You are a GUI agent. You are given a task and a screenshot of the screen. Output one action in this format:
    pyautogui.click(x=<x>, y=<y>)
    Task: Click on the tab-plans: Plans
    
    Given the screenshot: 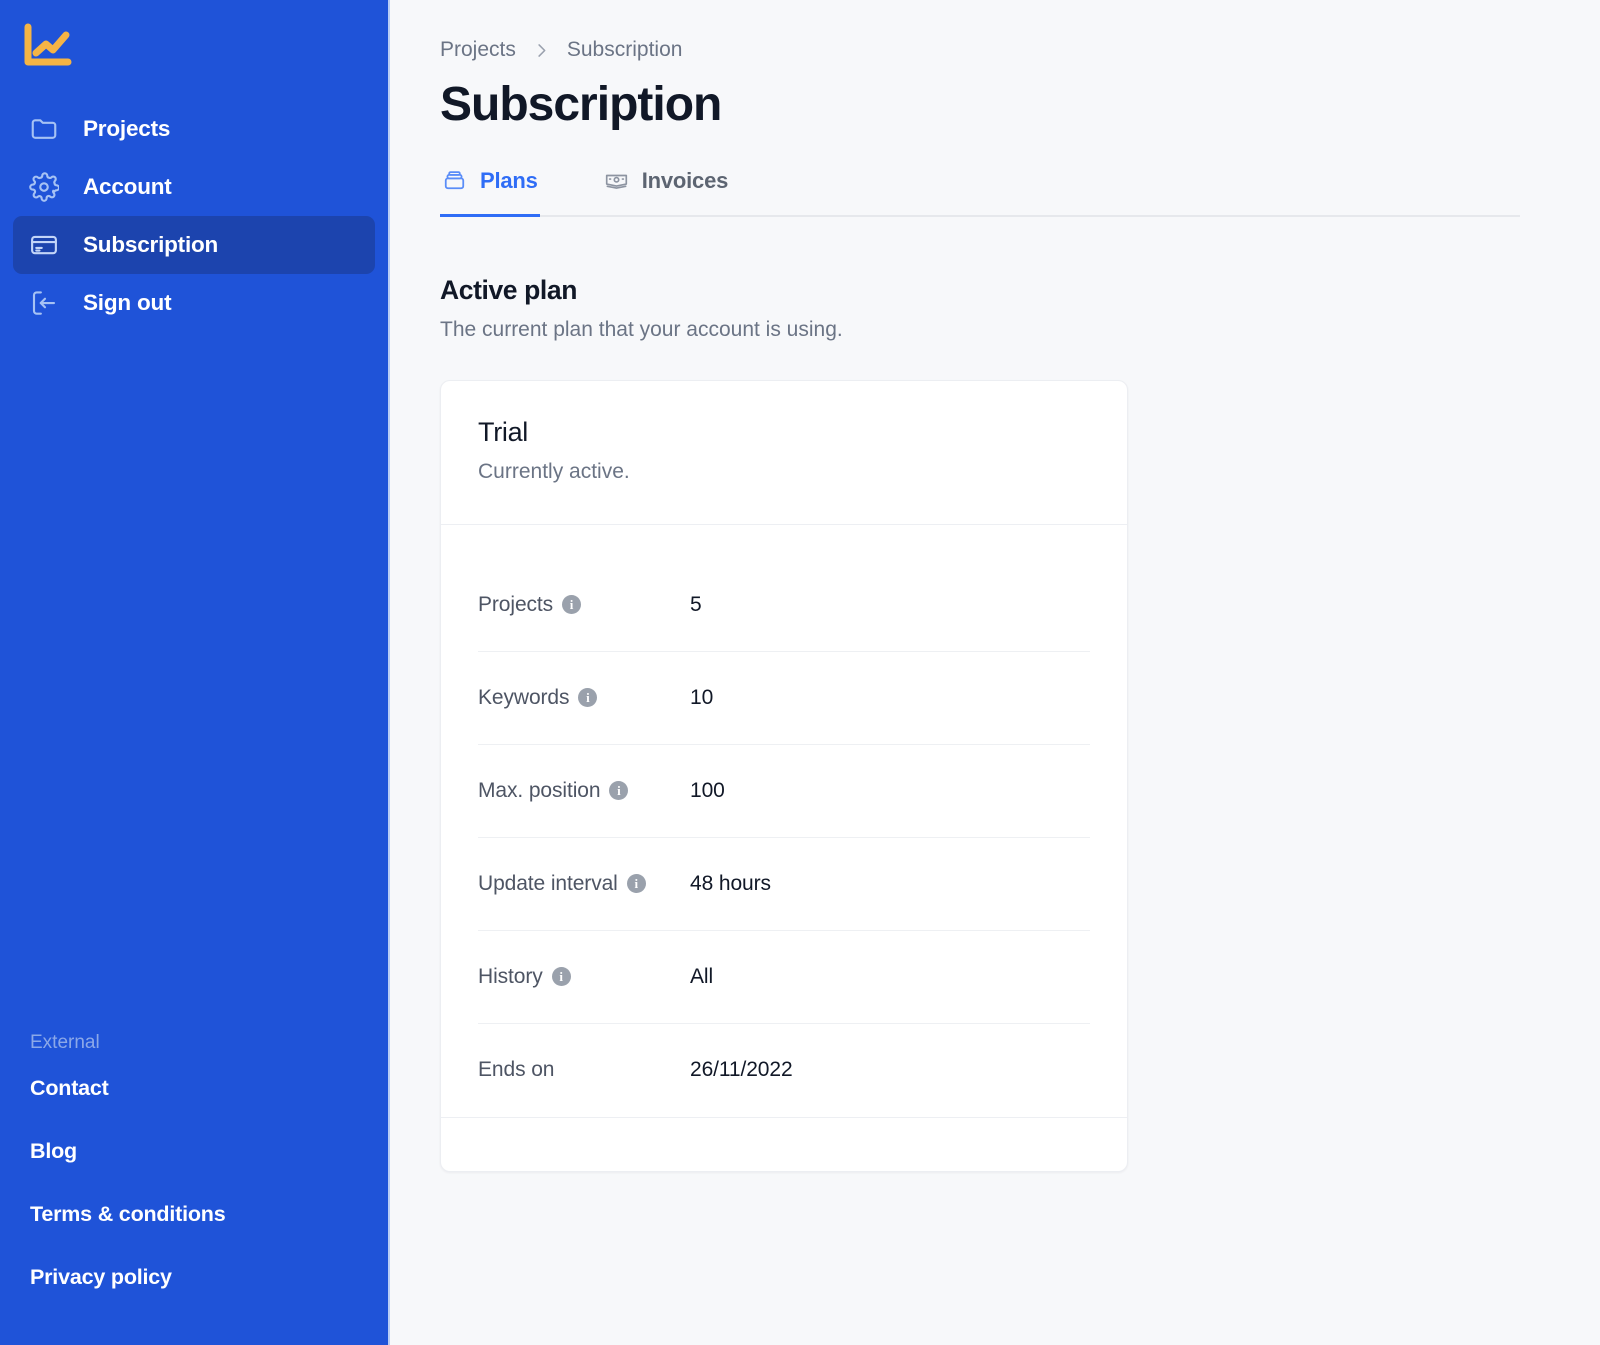 What is the action you would take?
    pyautogui.click(x=490, y=190)
    